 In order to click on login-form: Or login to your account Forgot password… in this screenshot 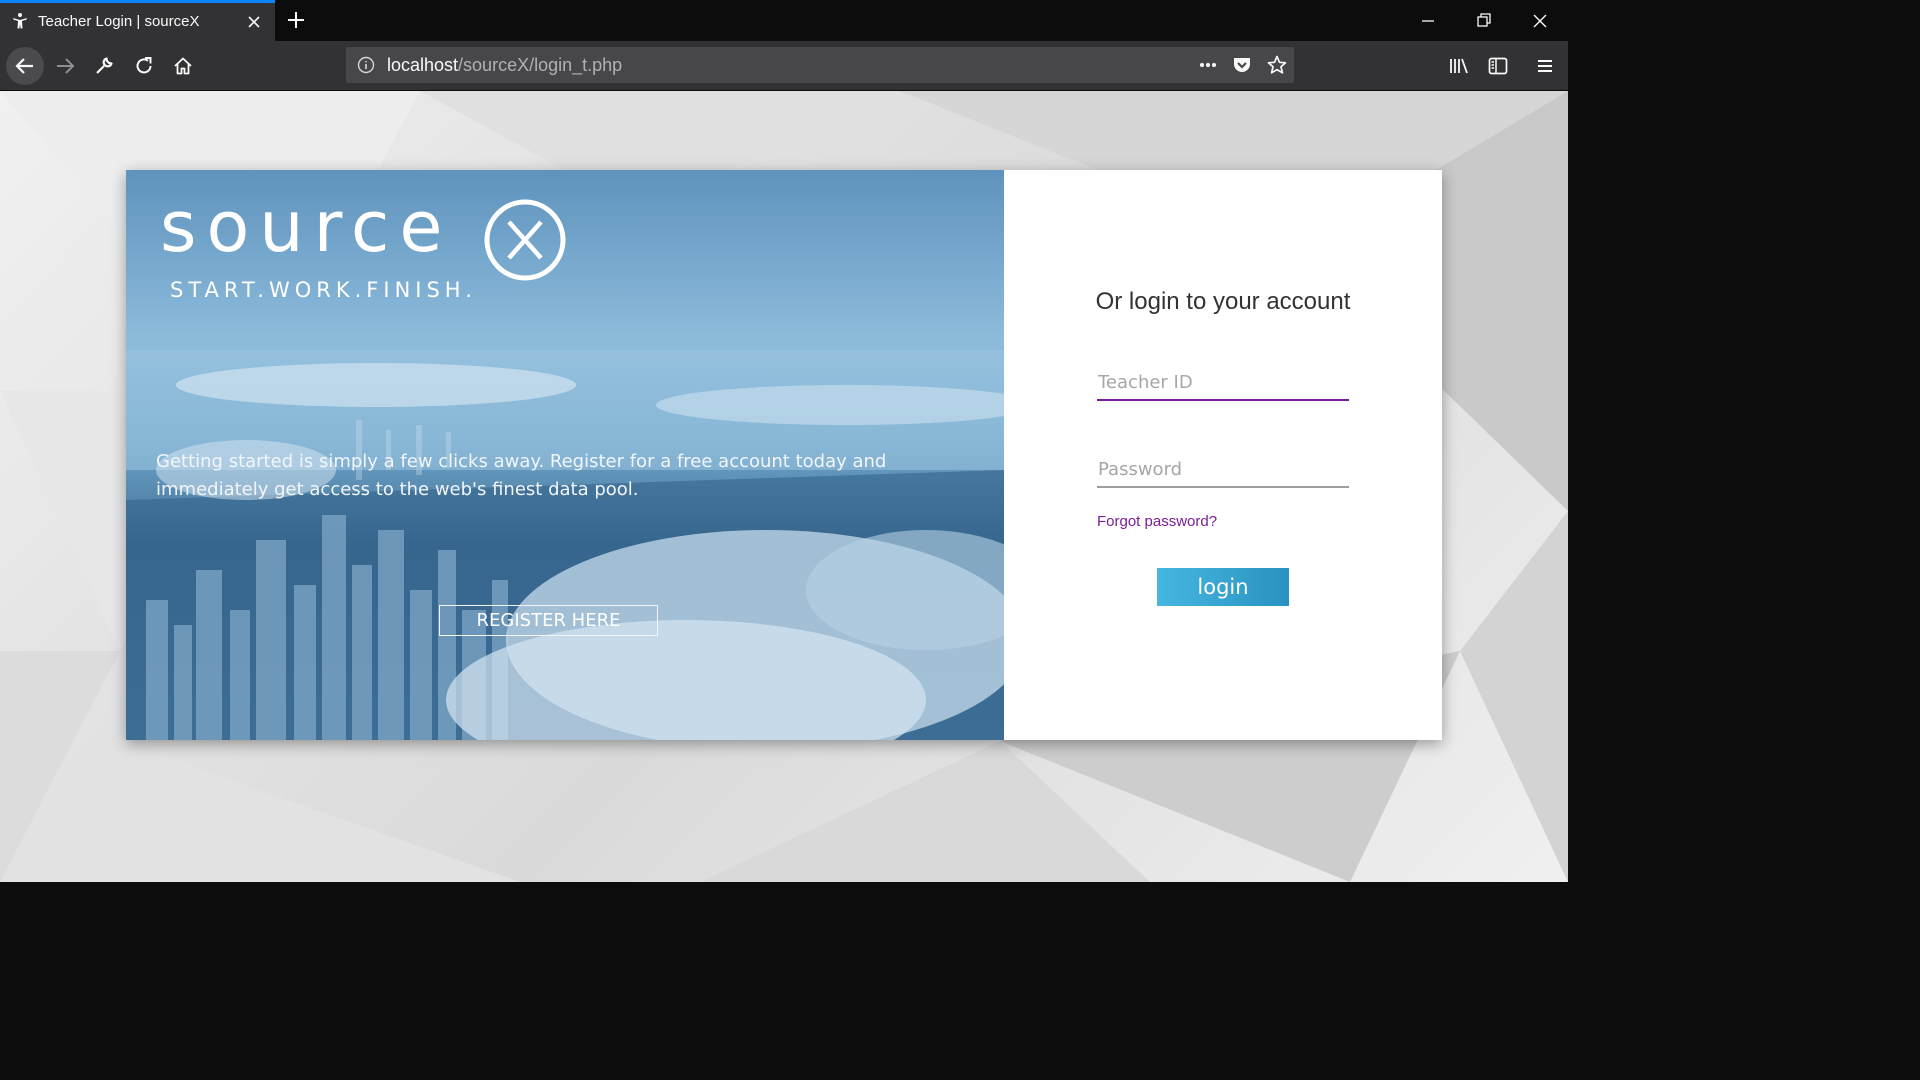, I will do `click(1223, 455)`.